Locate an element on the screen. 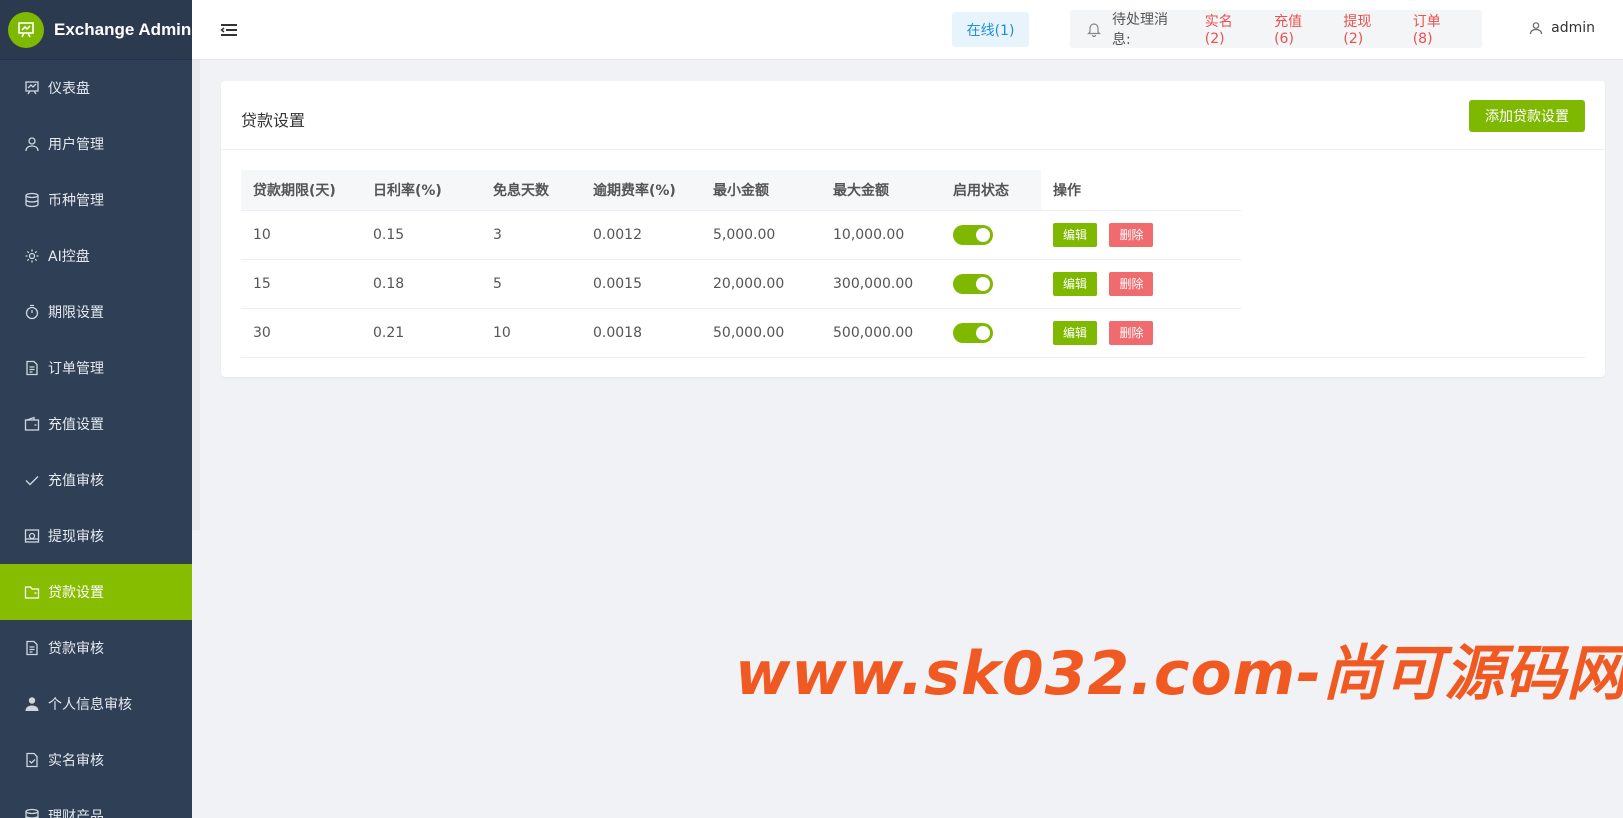 This screenshot has width=1623, height=818. sidebar-item-users: 用户管理 is located at coordinates (96, 144).